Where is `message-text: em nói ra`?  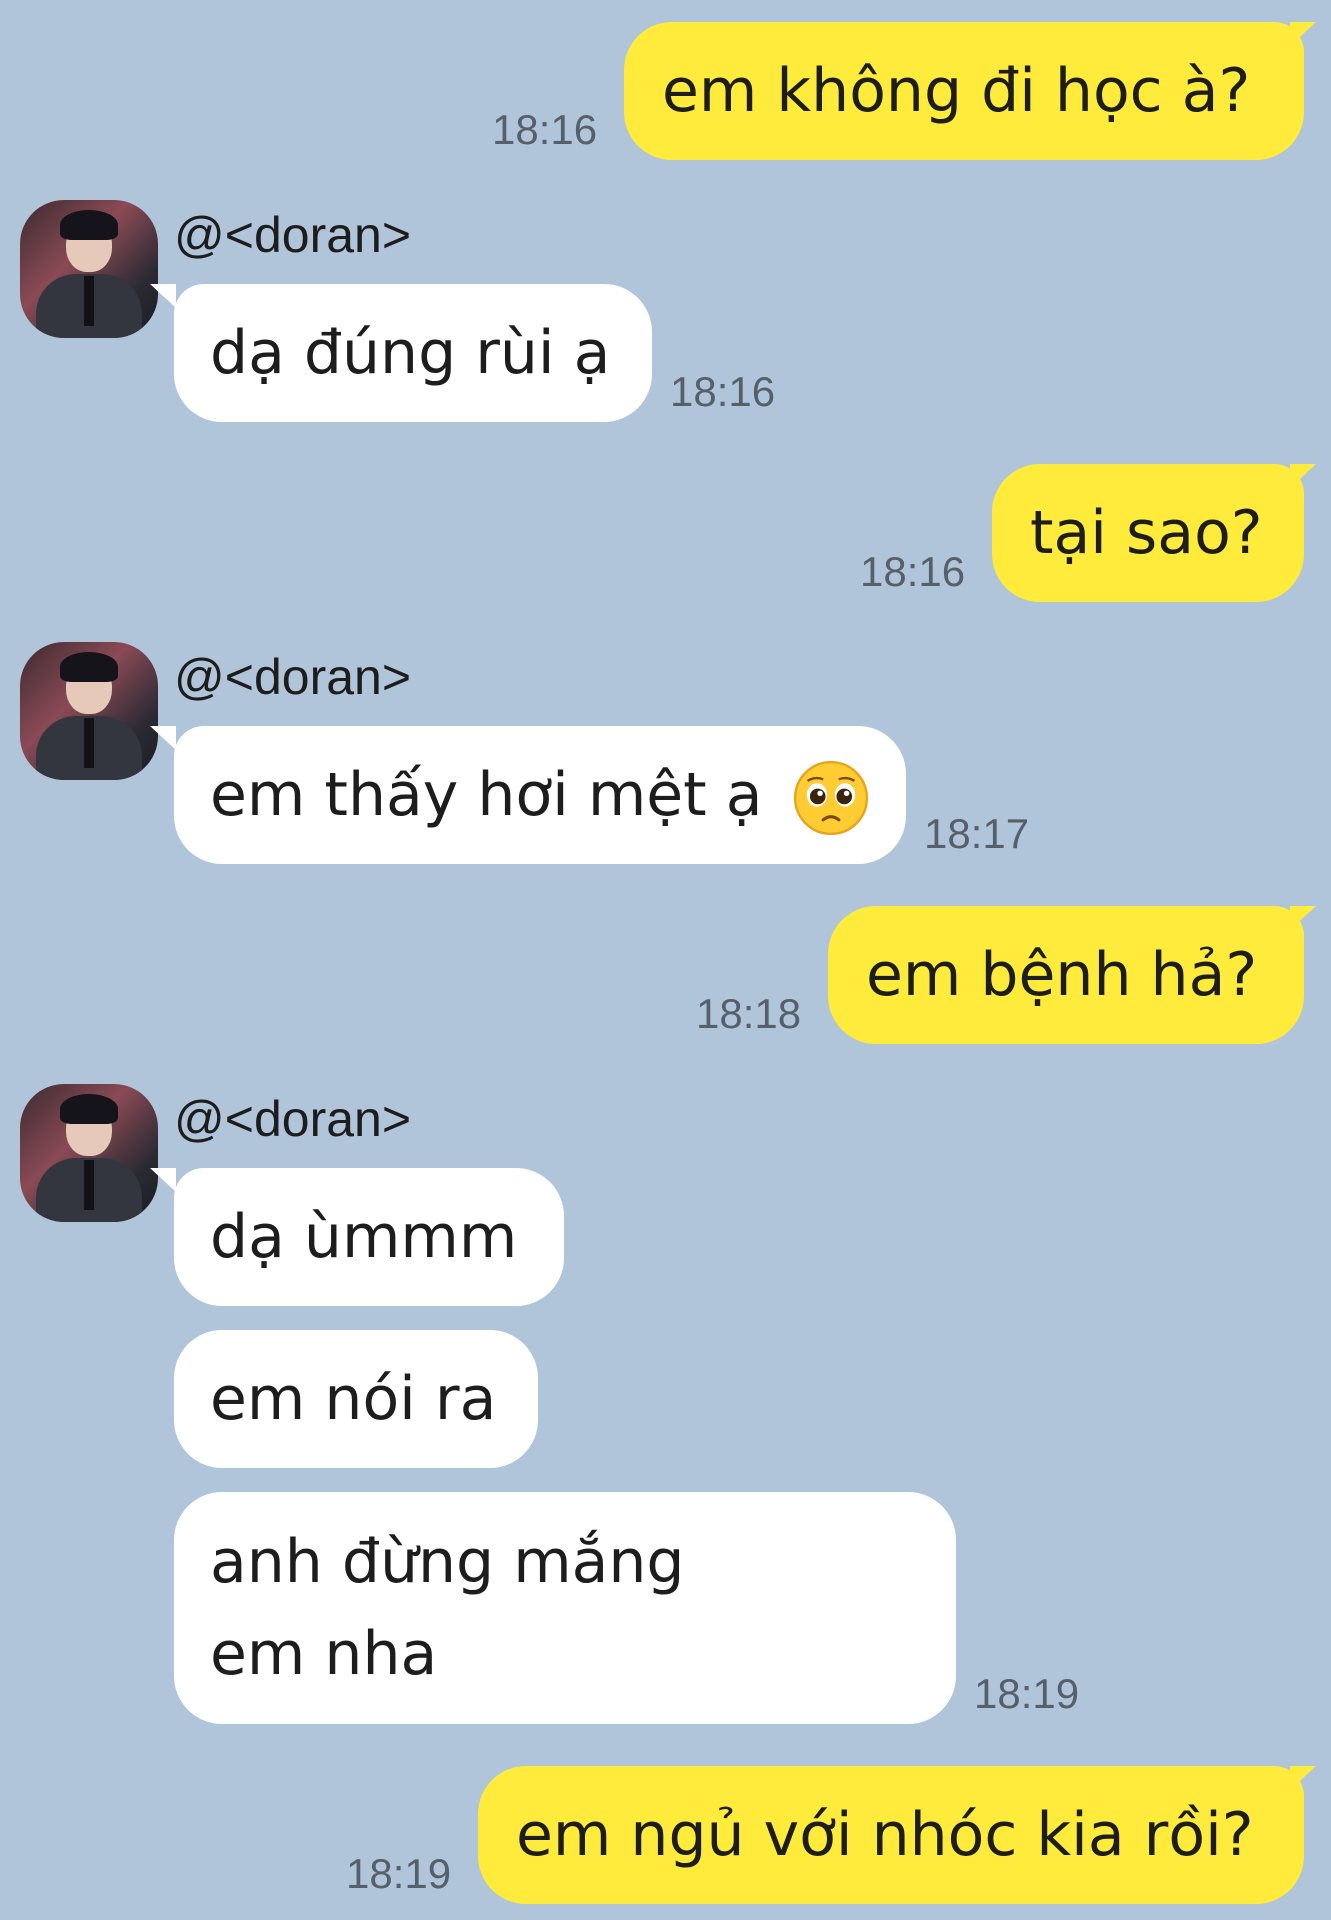 message-text: em nói ra is located at coordinates (353, 1399).